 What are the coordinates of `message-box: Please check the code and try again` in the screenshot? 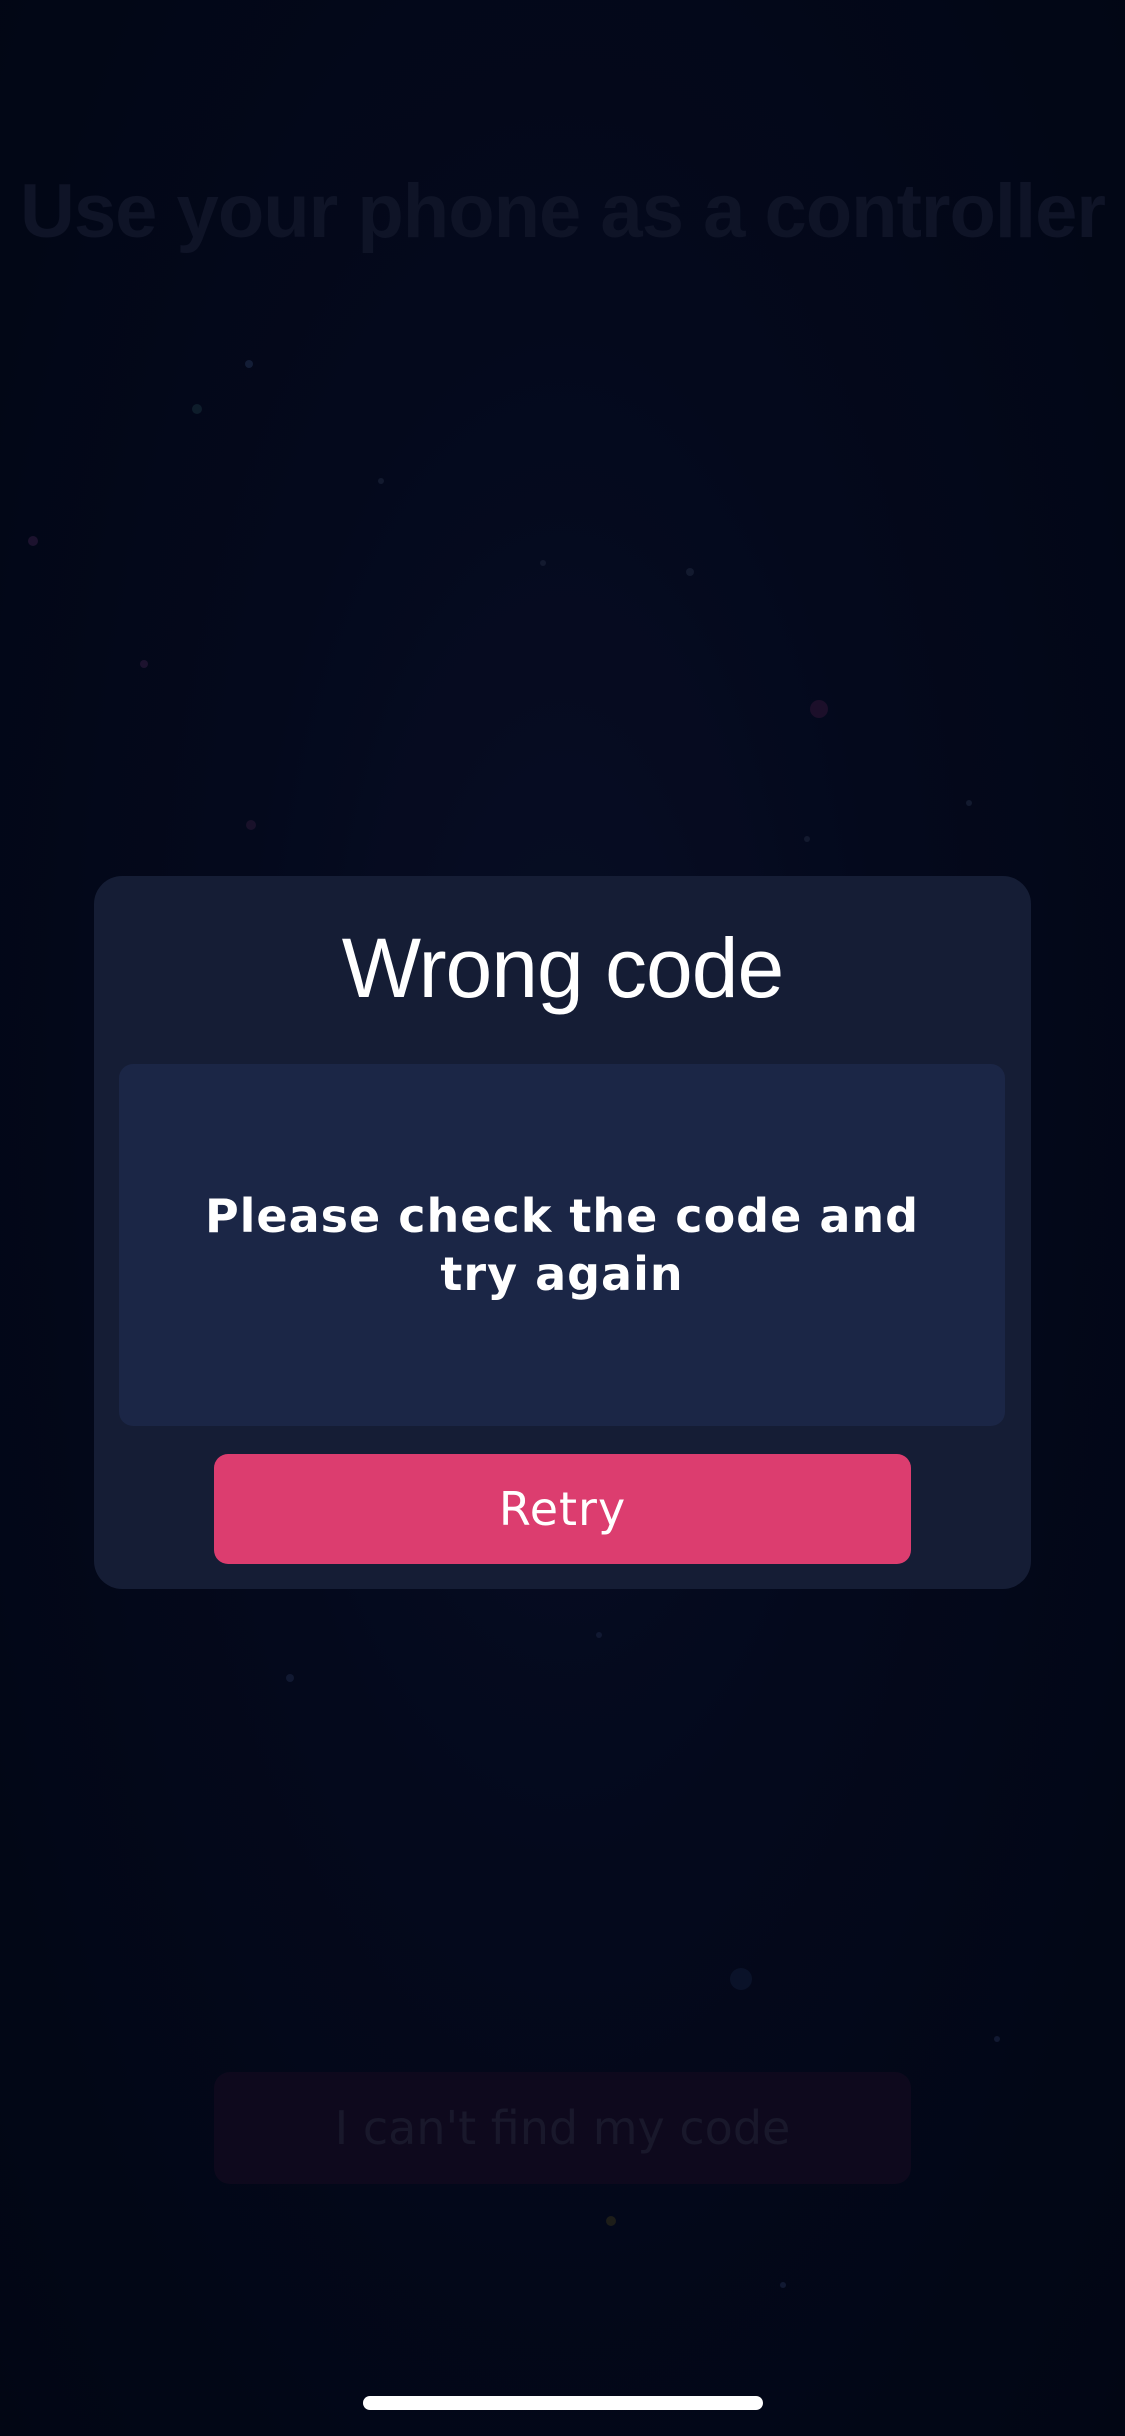 It's located at (562, 1245).